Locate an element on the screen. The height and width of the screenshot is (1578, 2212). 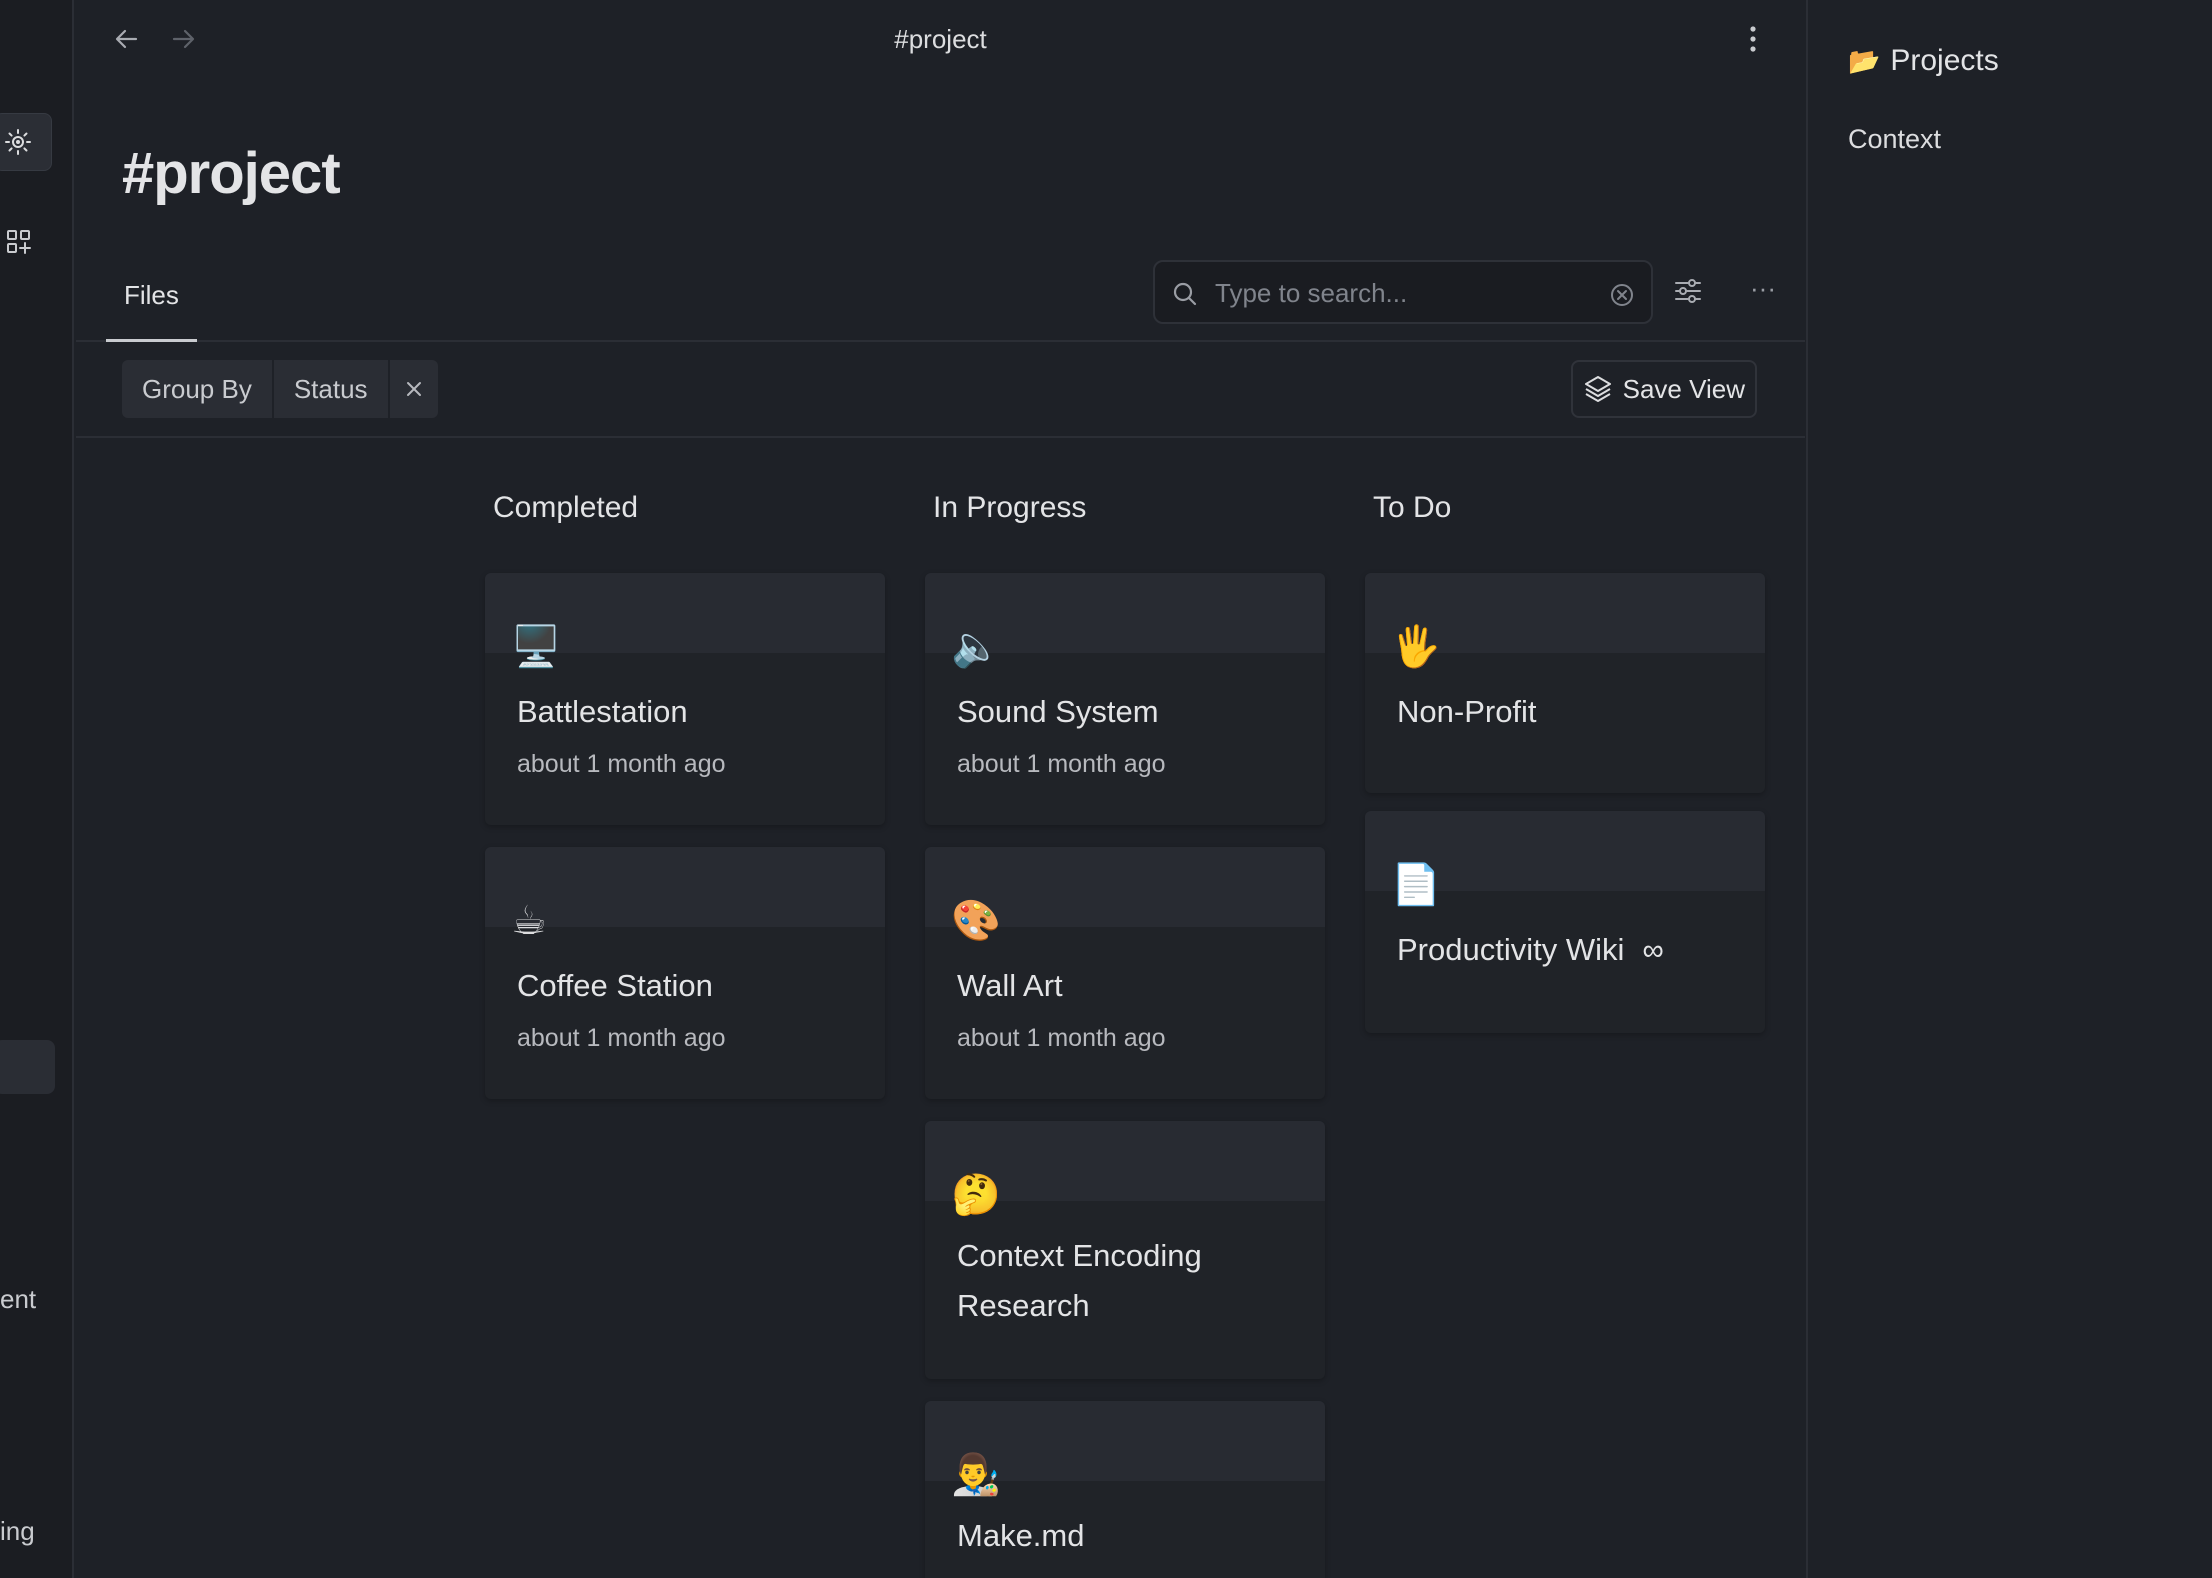
board-card: 👨‍🎨 Make.md is located at coordinates (1125, 1489).